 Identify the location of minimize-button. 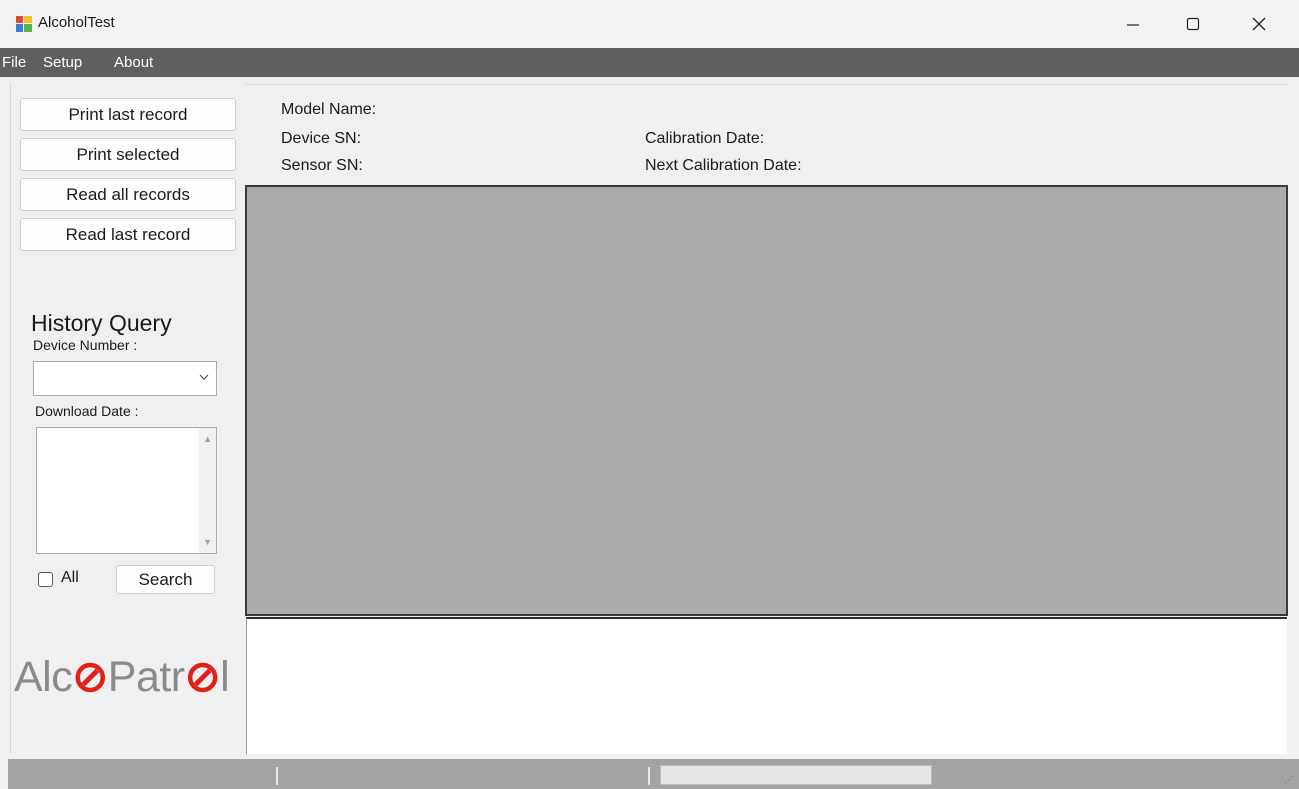
(1133, 24).